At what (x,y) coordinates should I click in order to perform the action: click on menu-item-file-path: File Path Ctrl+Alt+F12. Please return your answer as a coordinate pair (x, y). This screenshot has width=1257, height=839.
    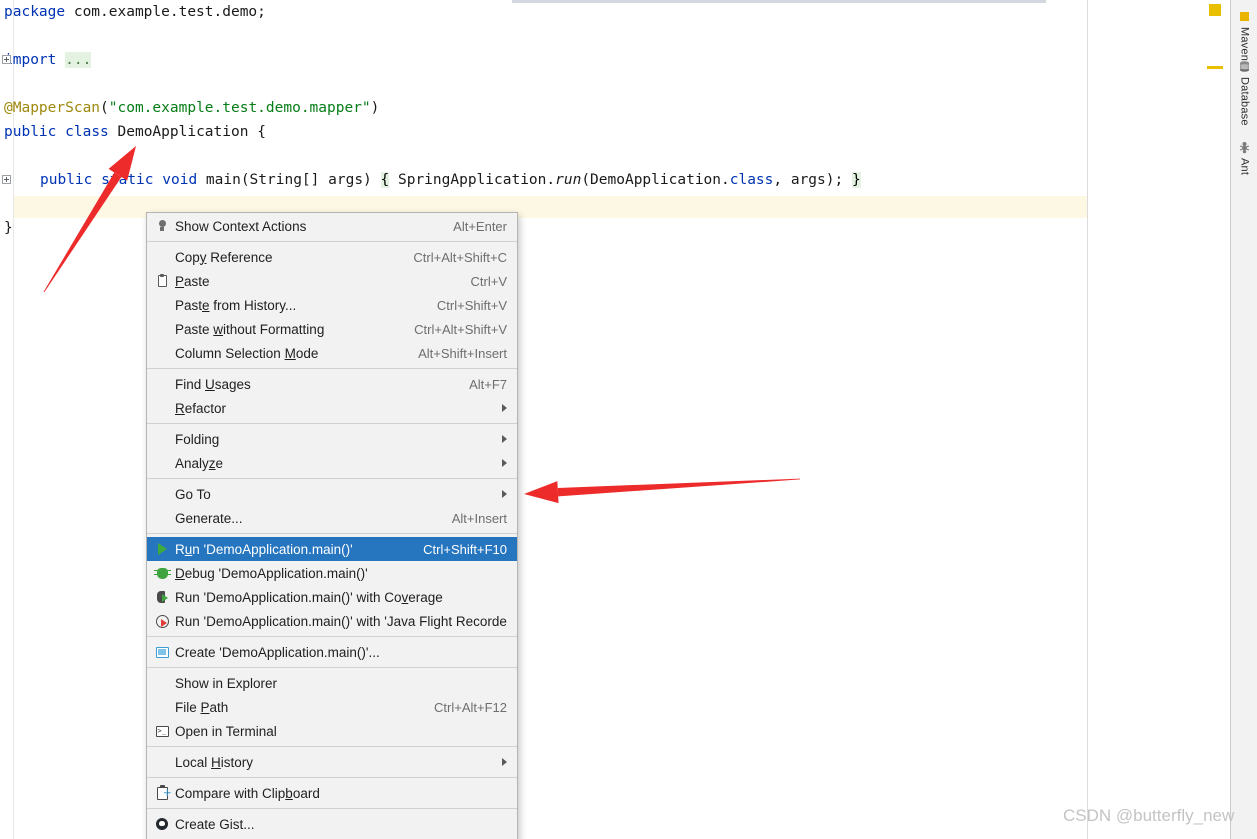
    Looking at the image, I should click on (332, 707).